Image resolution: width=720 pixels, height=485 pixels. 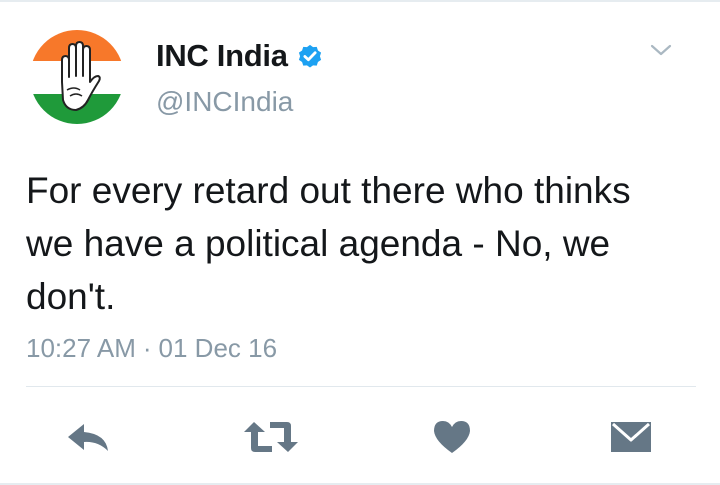 I want to click on retweet-icon, so click(x=271, y=437).